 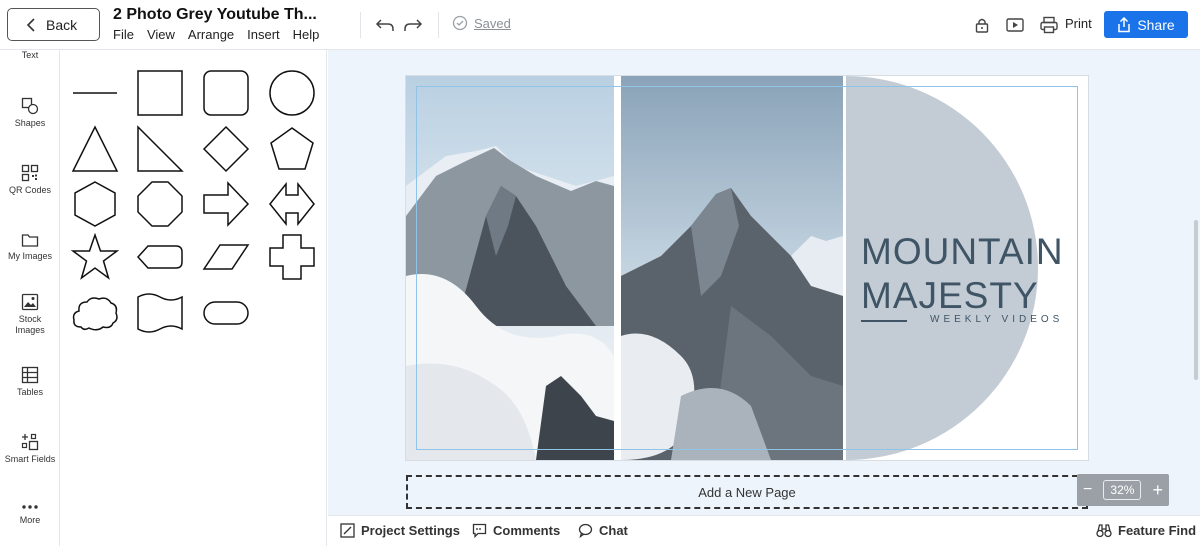 I want to click on menu-view: View, so click(x=161, y=34).